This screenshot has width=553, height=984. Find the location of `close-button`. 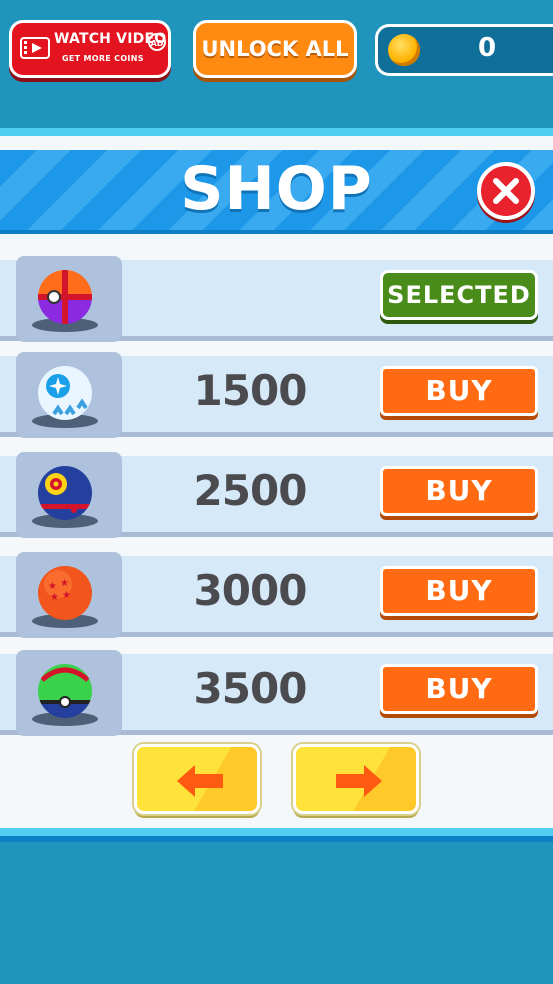

close-button is located at coordinates (506, 191).